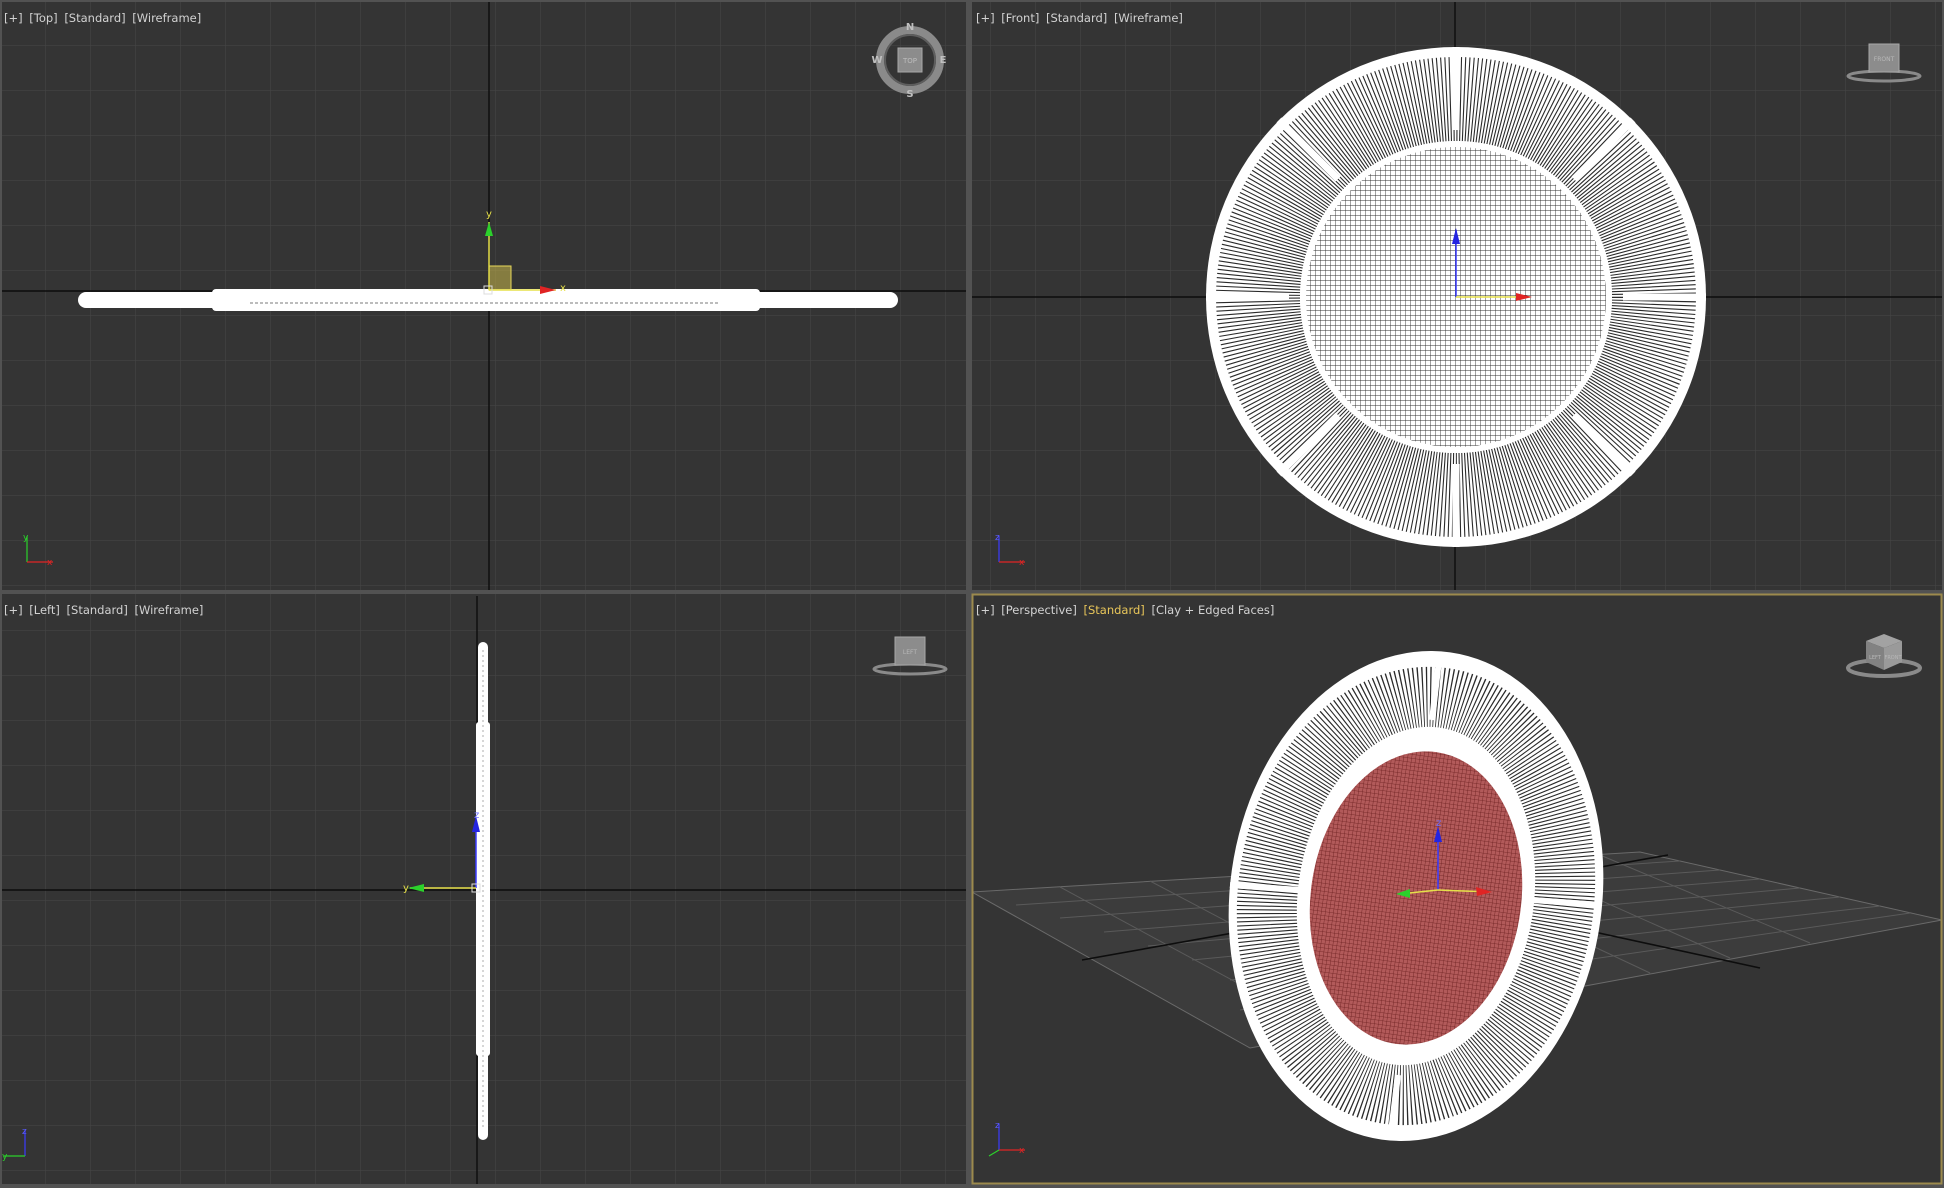  Describe the element at coordinates (563, 288) in the screenshot. I see `gizmo-x-label: x` at that location.